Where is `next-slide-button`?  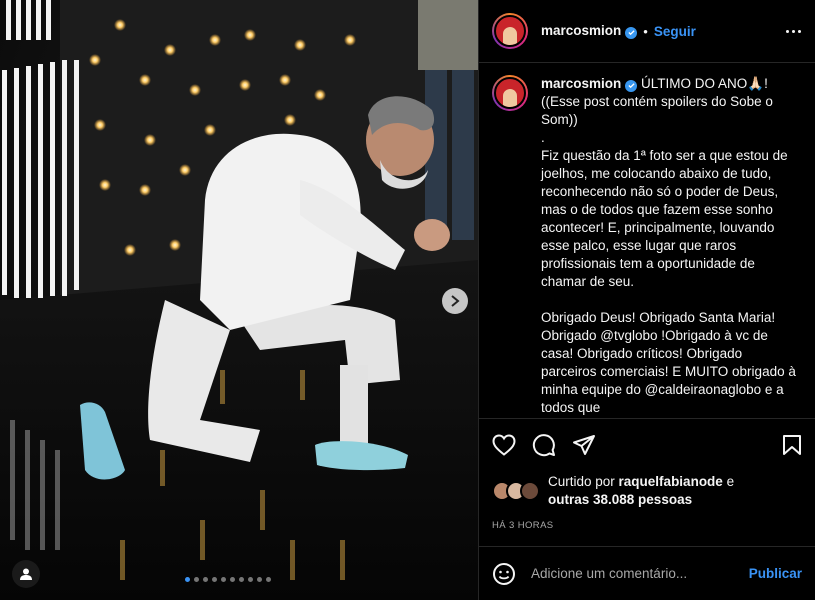
next-slide-button is located at coordinates (455, 301).